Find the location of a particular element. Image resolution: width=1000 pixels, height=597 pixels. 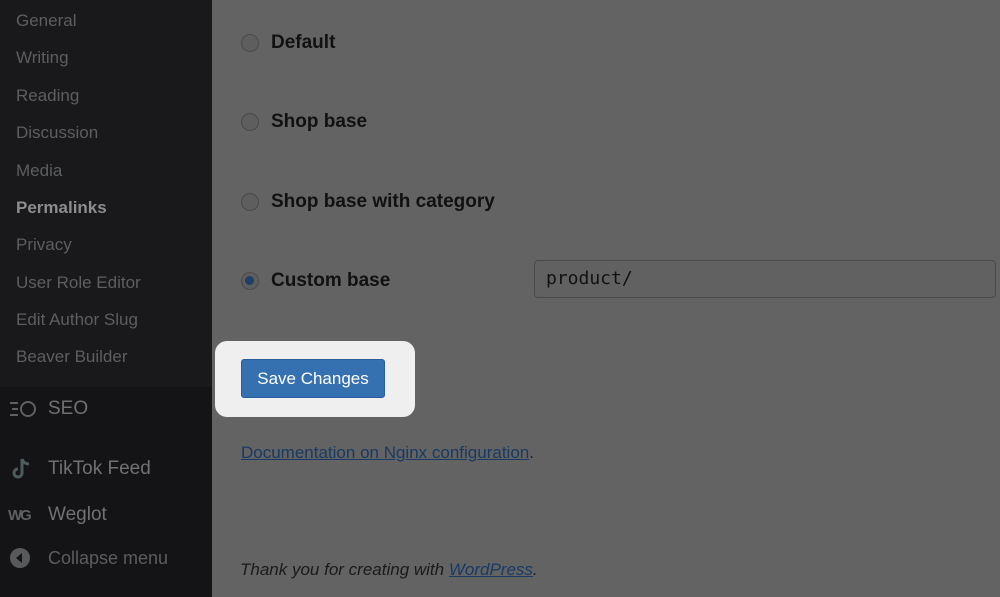

footer-suffix: . is located at coordinates (535, 569).